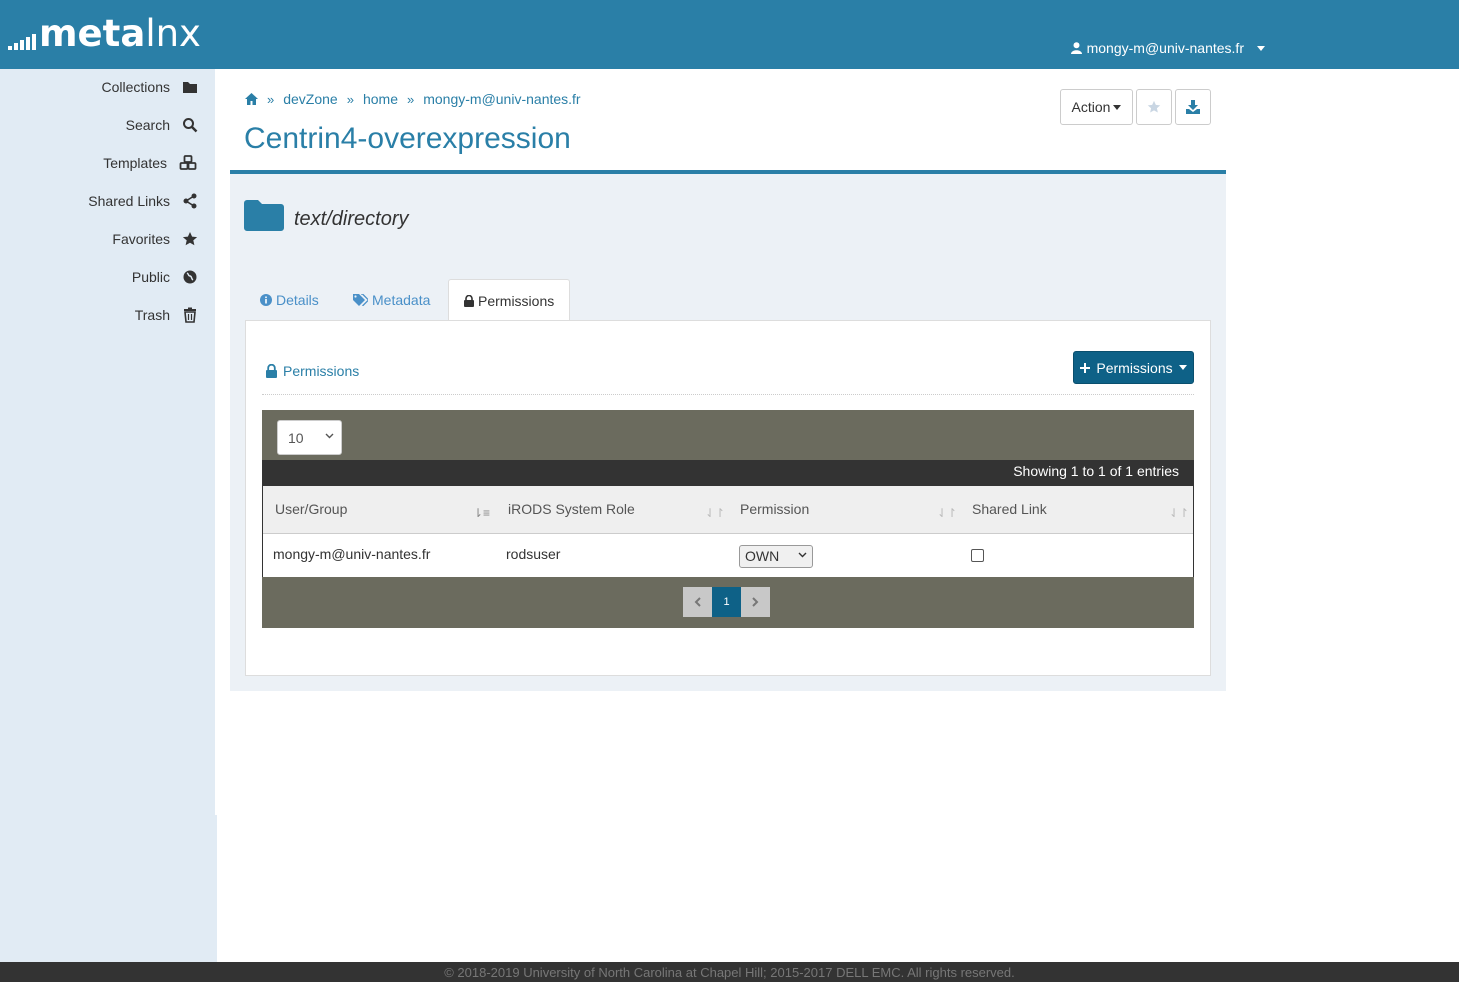 This screenshot has height=982, width=1459. I want to click on action-label: Action, so click(1091, 107).